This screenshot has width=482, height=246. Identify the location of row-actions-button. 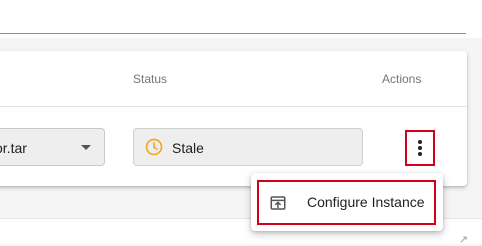
(420, 148).